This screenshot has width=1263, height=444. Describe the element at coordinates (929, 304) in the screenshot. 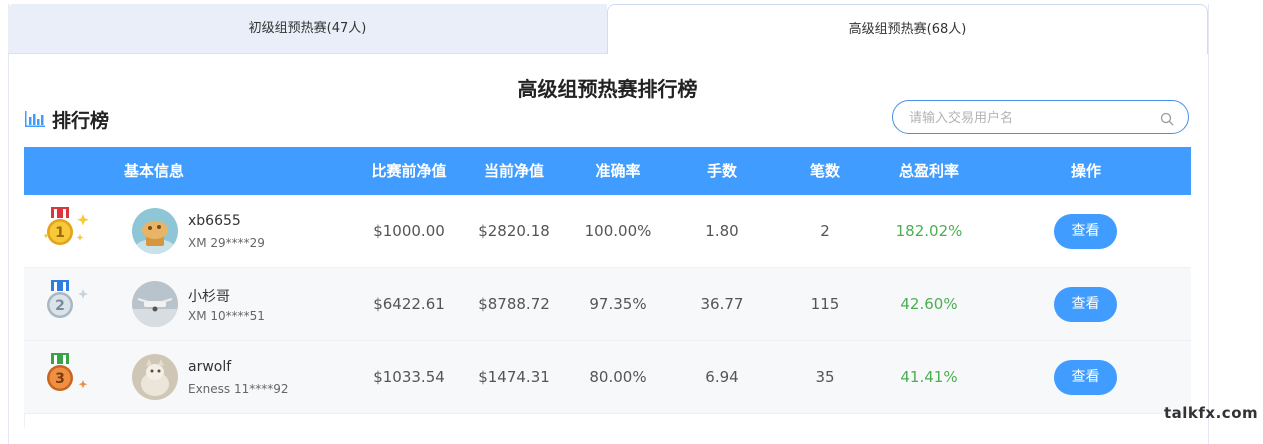

I see `profit-rate-cell: 42.60%` at that location.